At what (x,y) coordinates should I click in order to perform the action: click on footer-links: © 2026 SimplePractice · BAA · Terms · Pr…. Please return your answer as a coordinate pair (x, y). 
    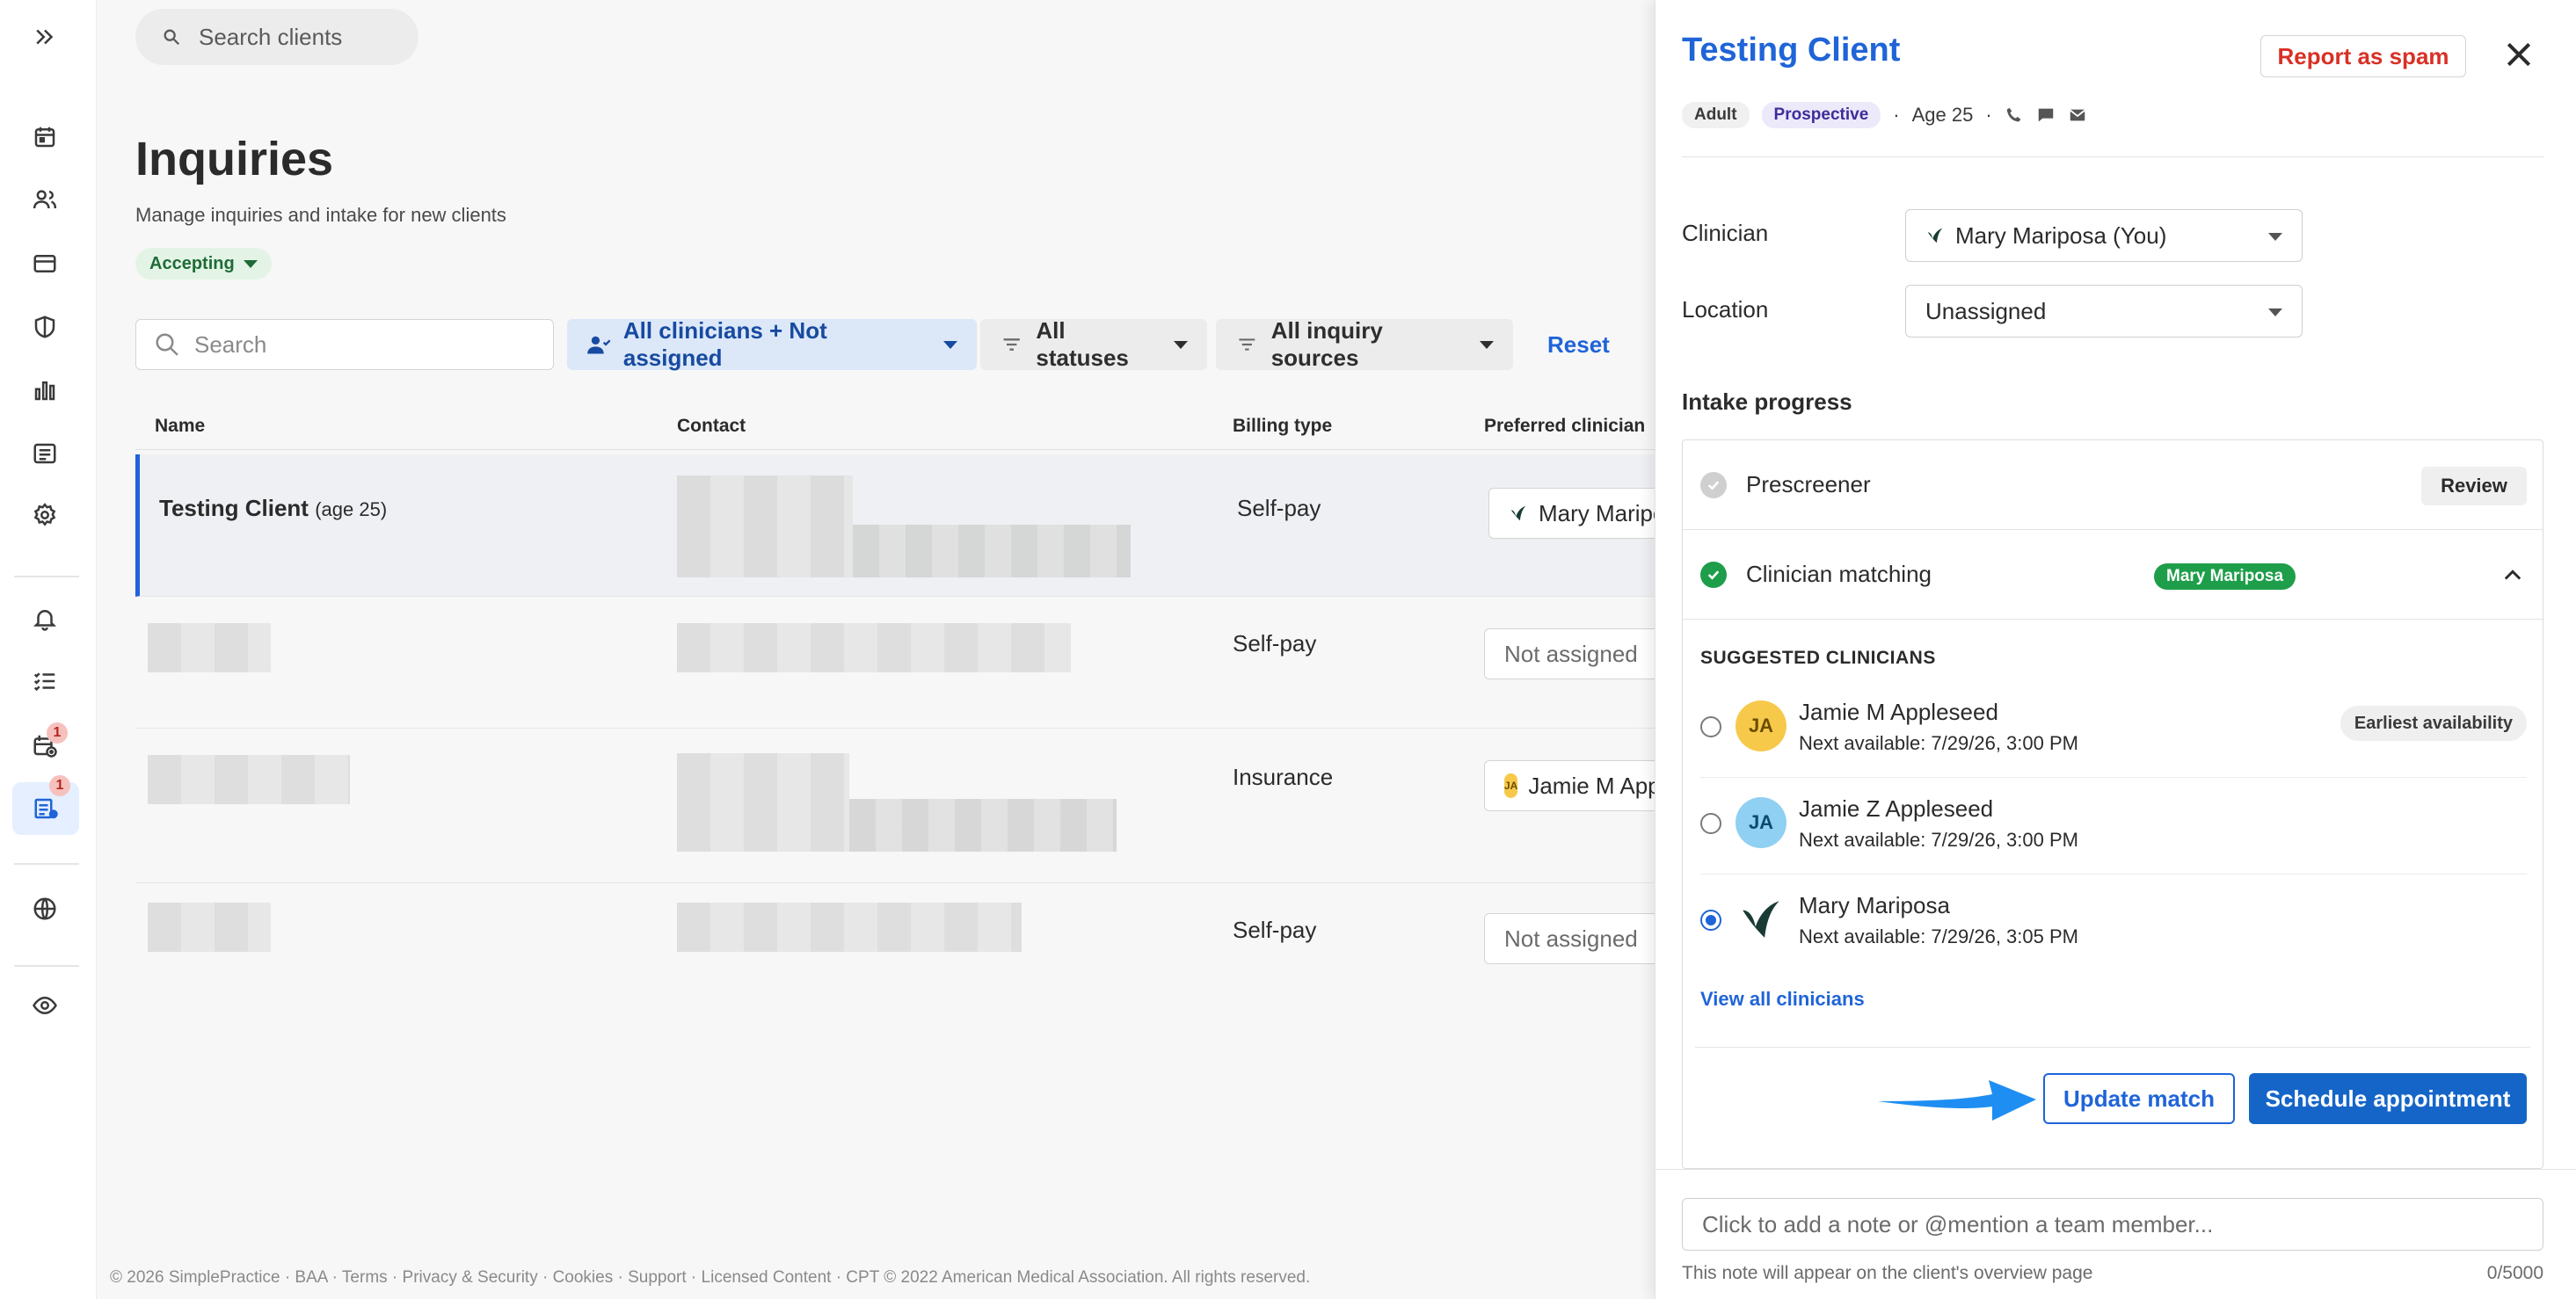
    Looking at the image, I should click on (710, 1277).